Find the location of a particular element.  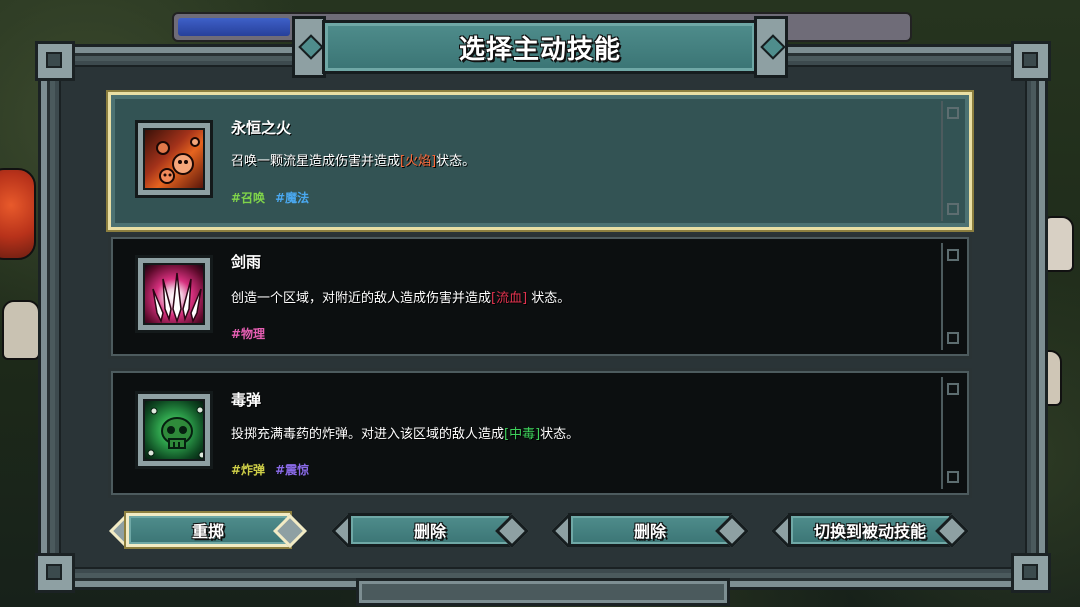

reroll-button-label: 重掷 is located at coordinates (207, 531).